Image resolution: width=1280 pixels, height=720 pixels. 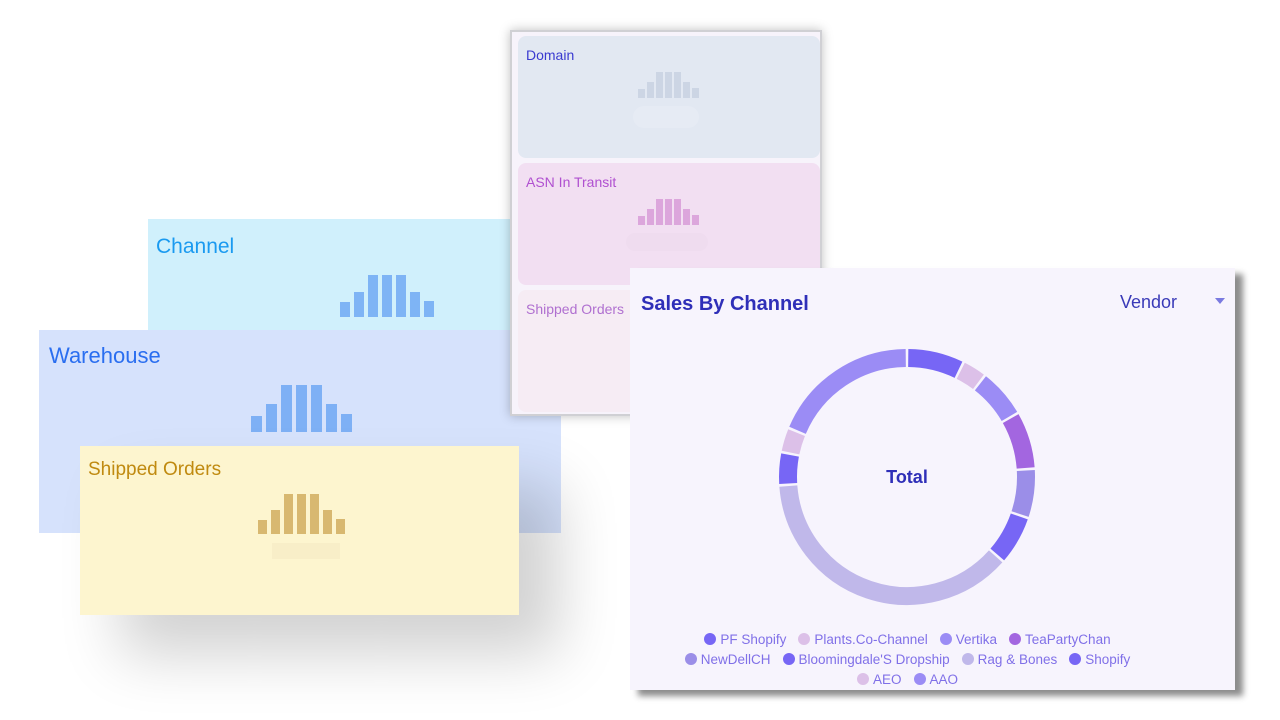 I want to click on donut-chart: Total, so click(x=907, y=477).